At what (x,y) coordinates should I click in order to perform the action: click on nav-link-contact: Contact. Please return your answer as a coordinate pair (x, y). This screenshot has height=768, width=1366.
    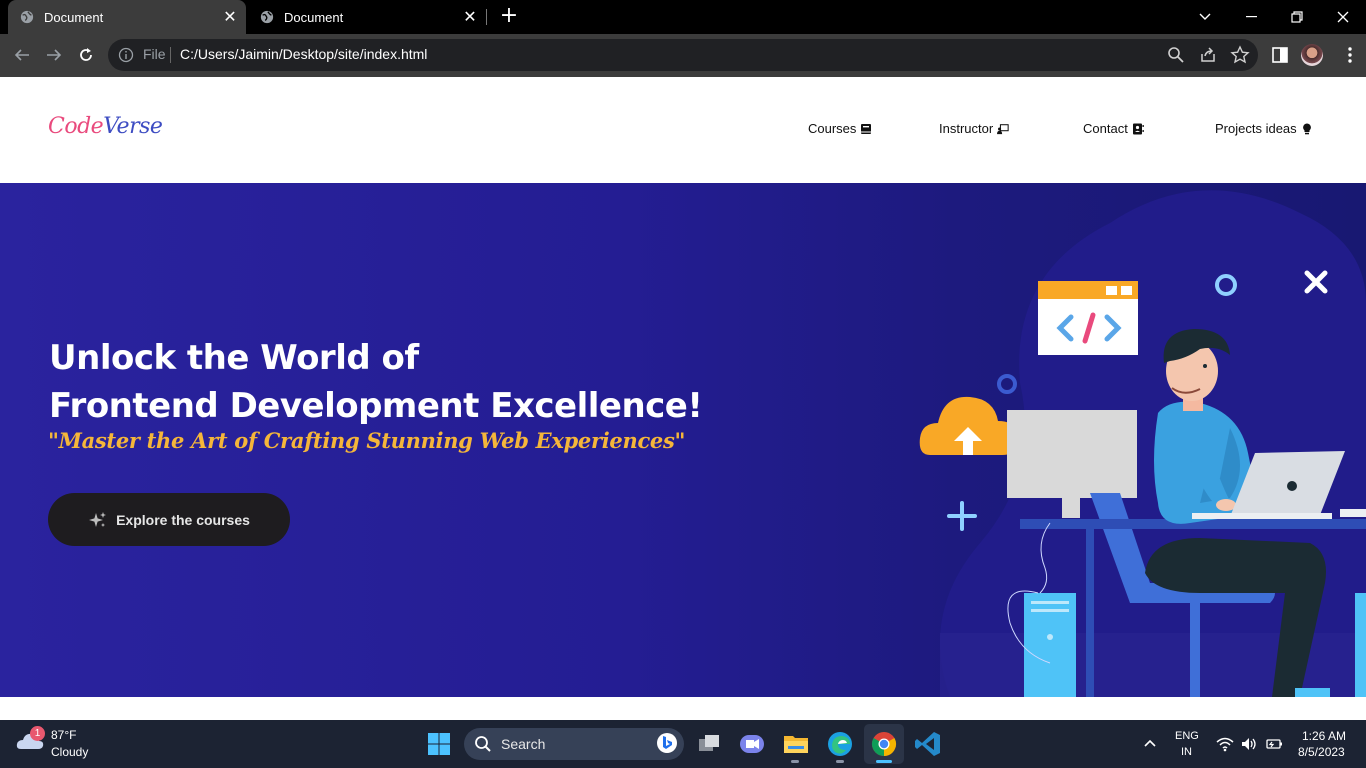
    Looking at the image, I should click on (1113, 128).